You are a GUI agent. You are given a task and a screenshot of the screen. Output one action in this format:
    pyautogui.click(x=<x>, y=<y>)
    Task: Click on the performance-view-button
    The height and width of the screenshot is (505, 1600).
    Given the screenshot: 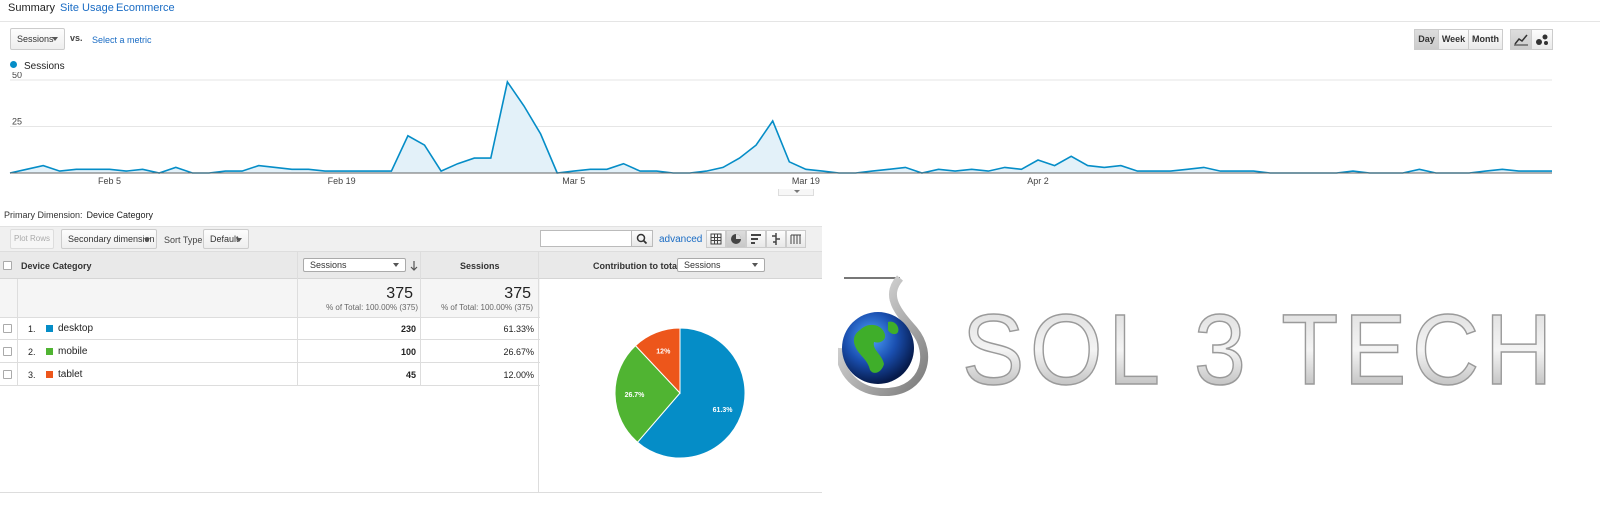 What is the action you would take?
    pyautogui.click(x=756, y=239)
    